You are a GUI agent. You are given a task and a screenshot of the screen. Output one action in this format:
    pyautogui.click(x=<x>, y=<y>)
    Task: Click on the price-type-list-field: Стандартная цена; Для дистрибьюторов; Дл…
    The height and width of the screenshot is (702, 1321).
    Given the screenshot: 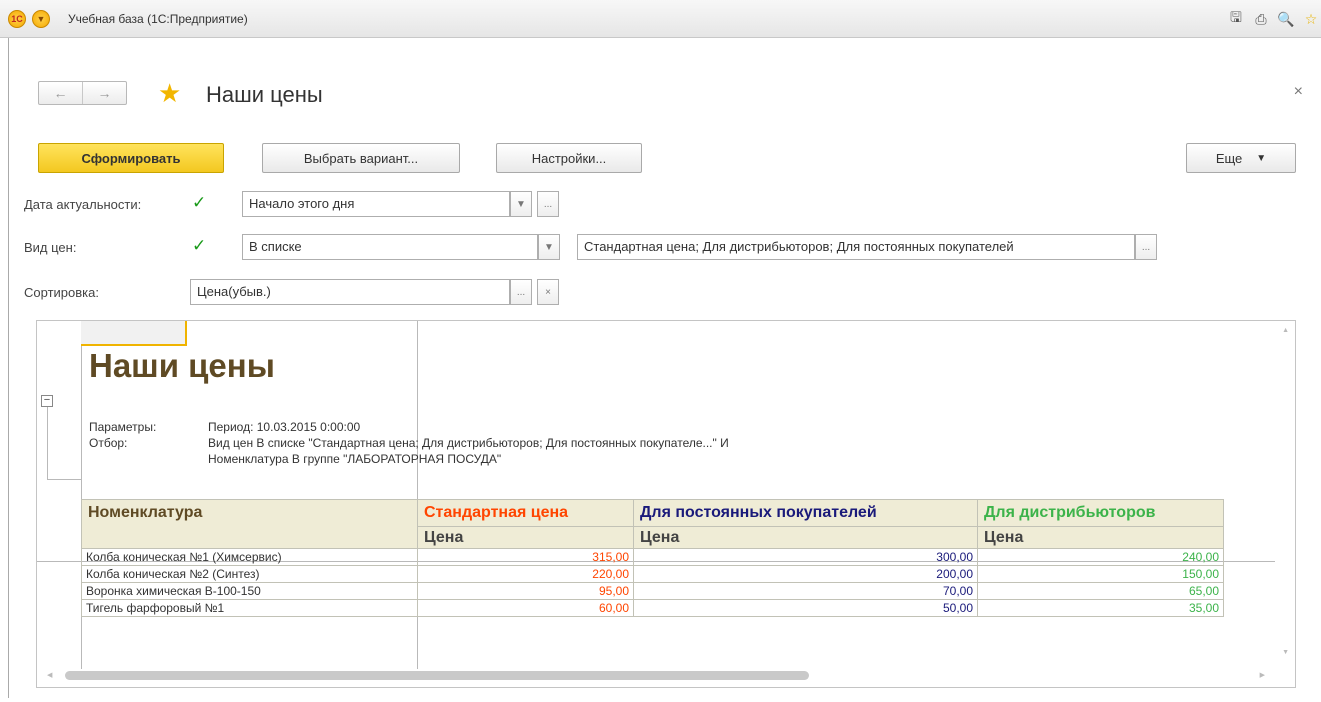 What is the action you would take?
    pyautogui.click(x=856, y=247)
    